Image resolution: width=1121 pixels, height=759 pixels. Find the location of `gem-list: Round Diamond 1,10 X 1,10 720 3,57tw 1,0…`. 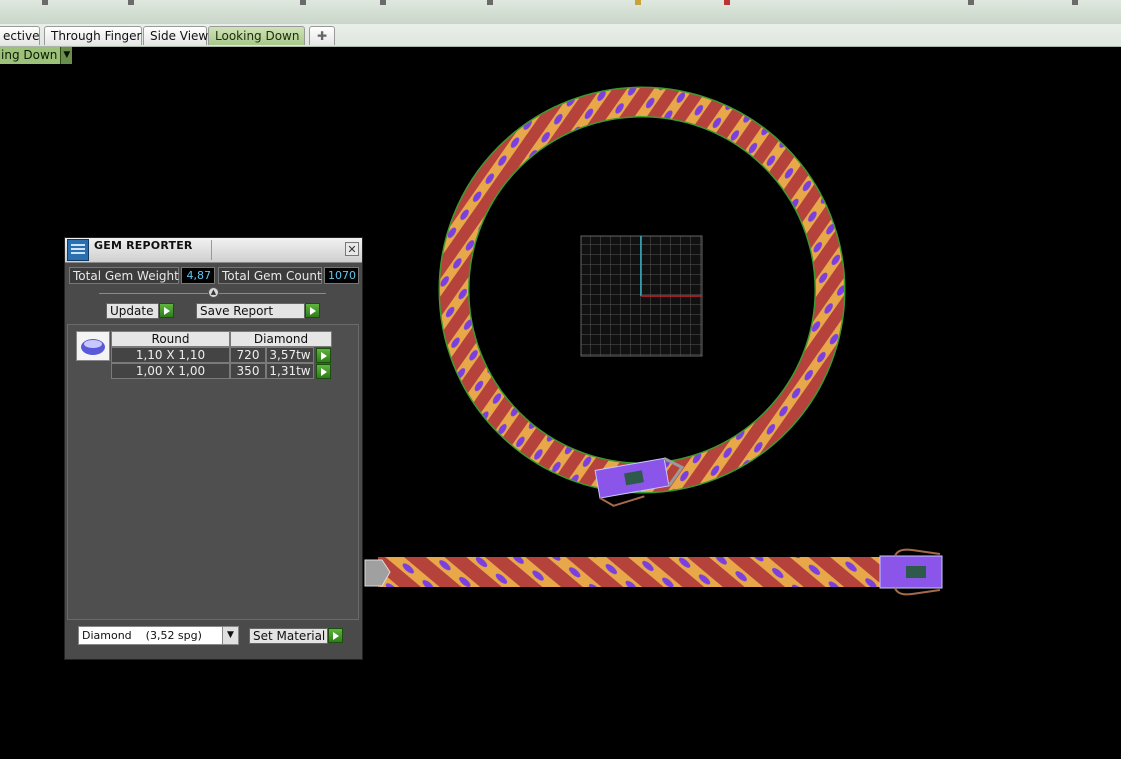

gem-list: Round Diamond 1,10 X 1,10 720 3,57tw 1,0… is located at coordinates (213, 472).